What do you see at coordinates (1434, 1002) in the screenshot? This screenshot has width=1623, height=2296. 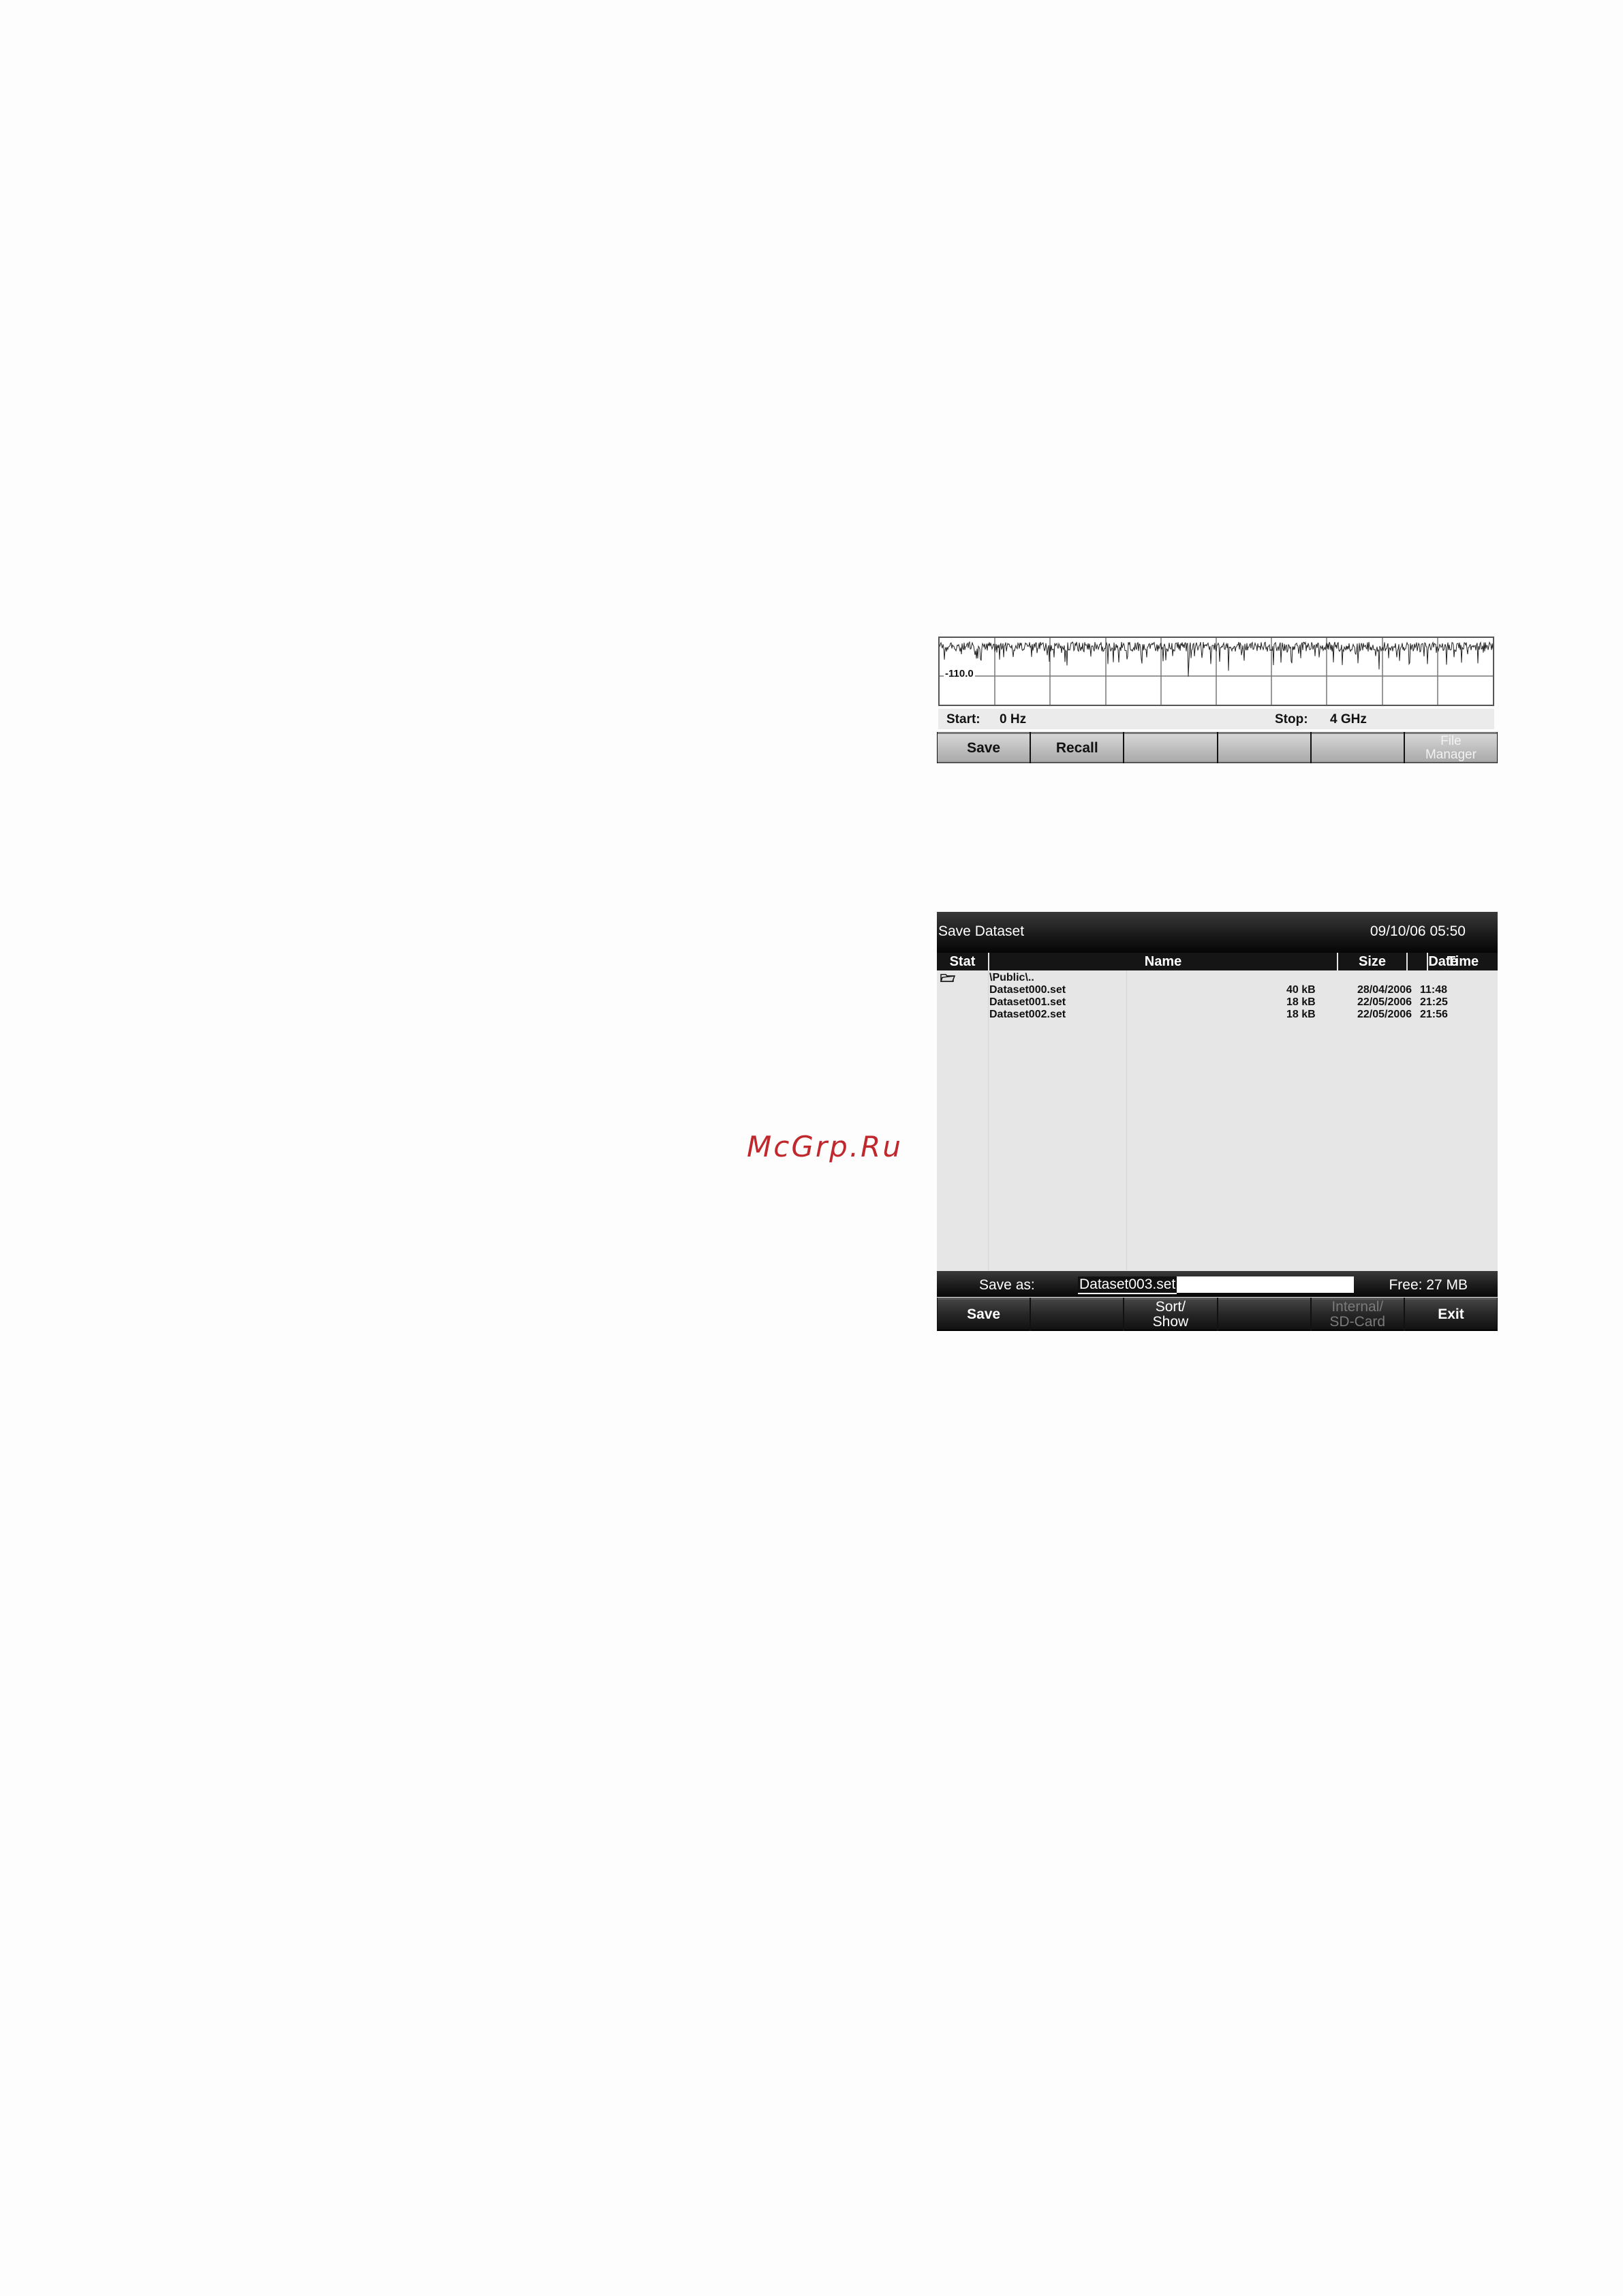 I see `file-time: 21:25` at bounding box center [1434, 1002].